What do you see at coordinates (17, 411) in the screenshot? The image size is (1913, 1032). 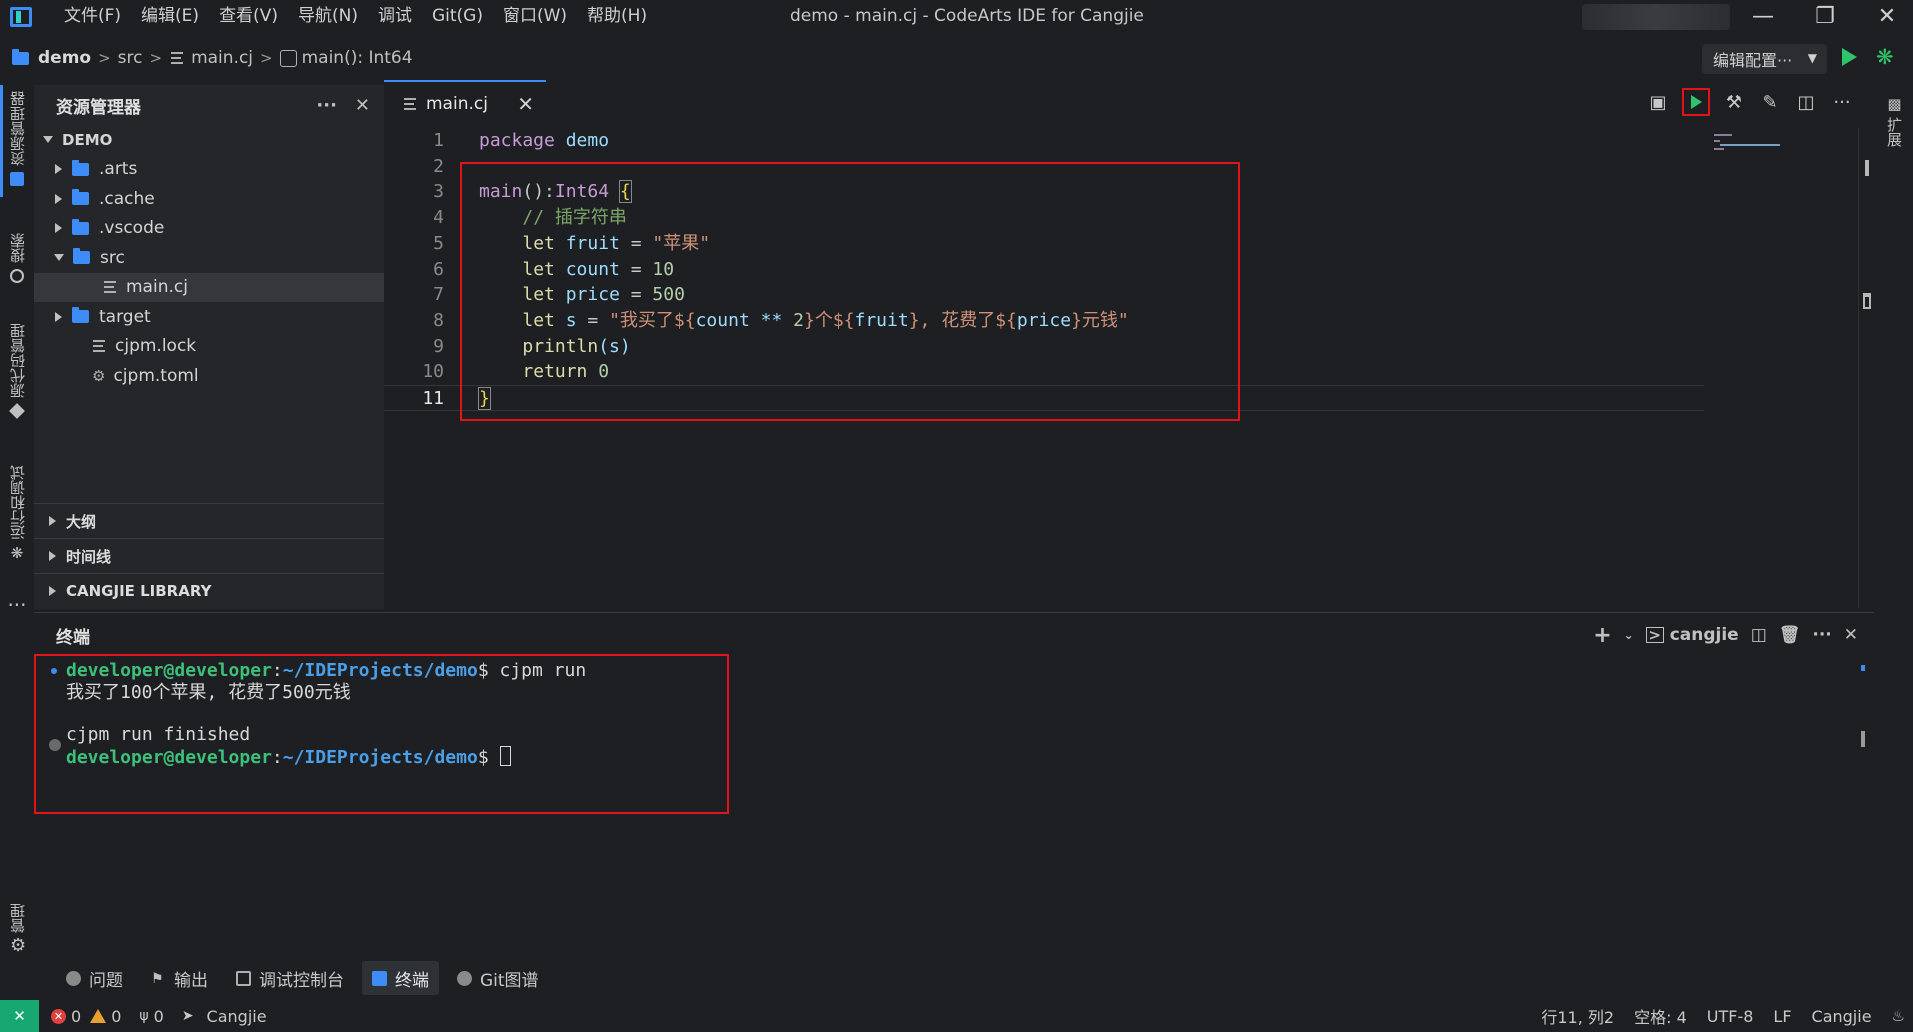 I see `source-control-icon` at bounding box center [17, 411].